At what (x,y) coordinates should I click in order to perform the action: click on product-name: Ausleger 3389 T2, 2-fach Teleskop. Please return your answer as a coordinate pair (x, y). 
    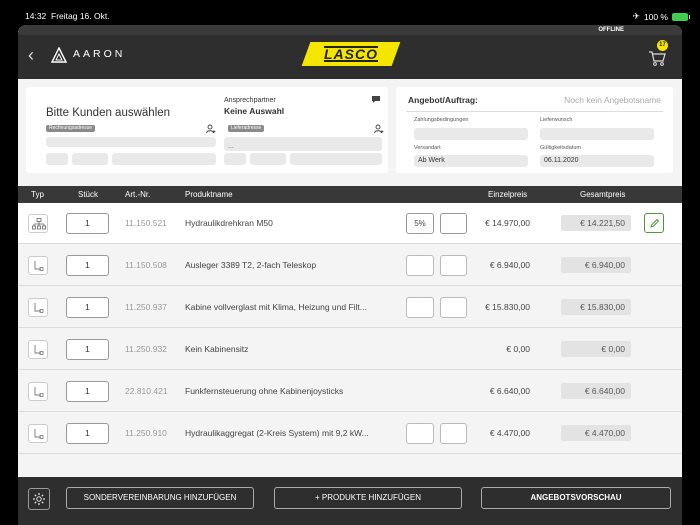
    Looking at the image, I should click on (251, 265).